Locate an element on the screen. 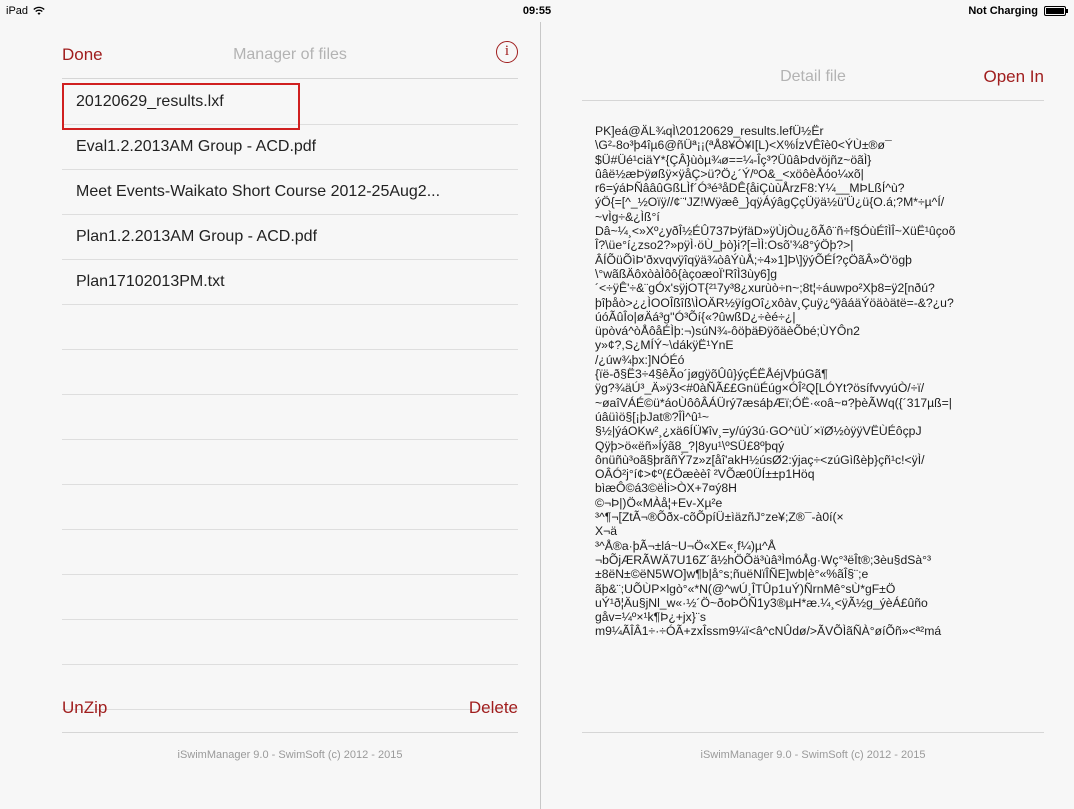  unzip-button: UnZip is located at coordinates (84, 708).